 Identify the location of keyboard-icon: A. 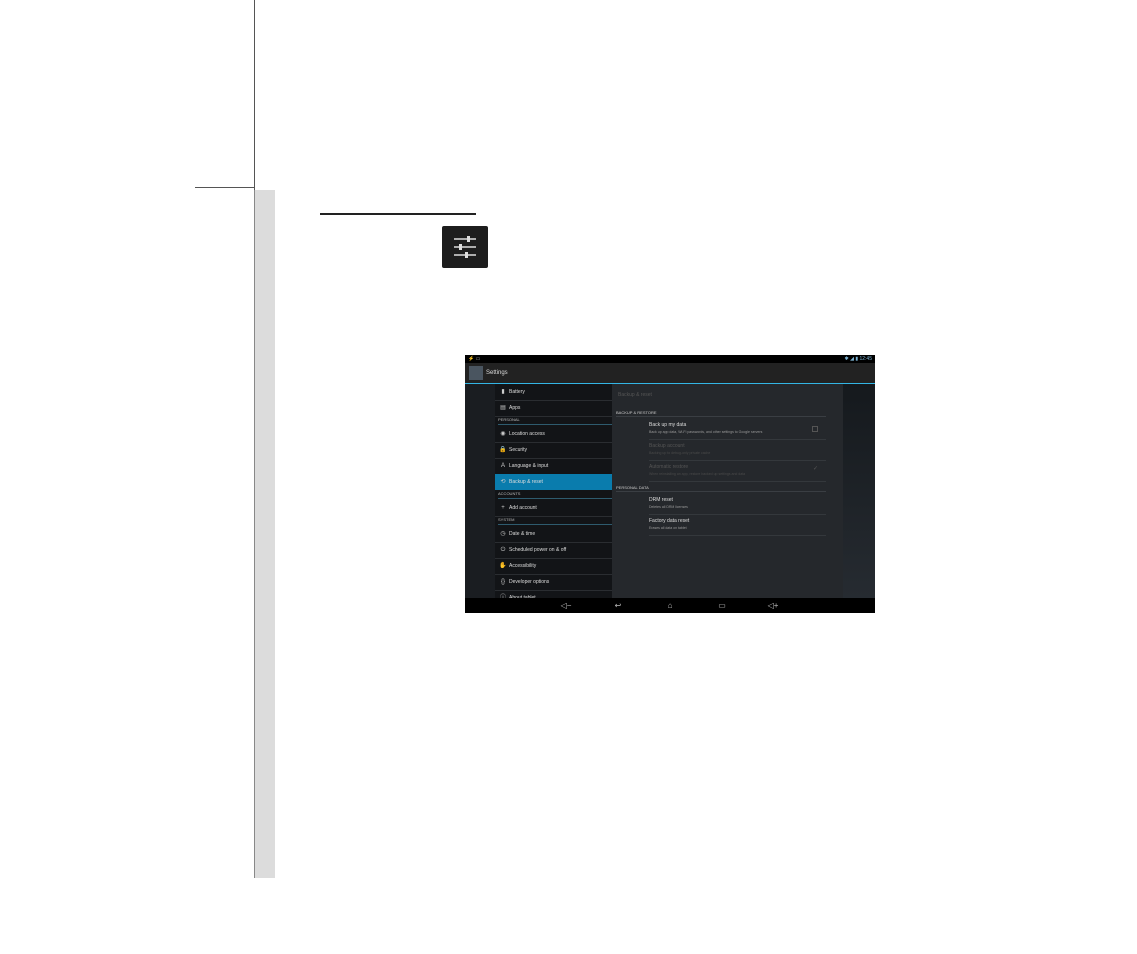
(502, 466).